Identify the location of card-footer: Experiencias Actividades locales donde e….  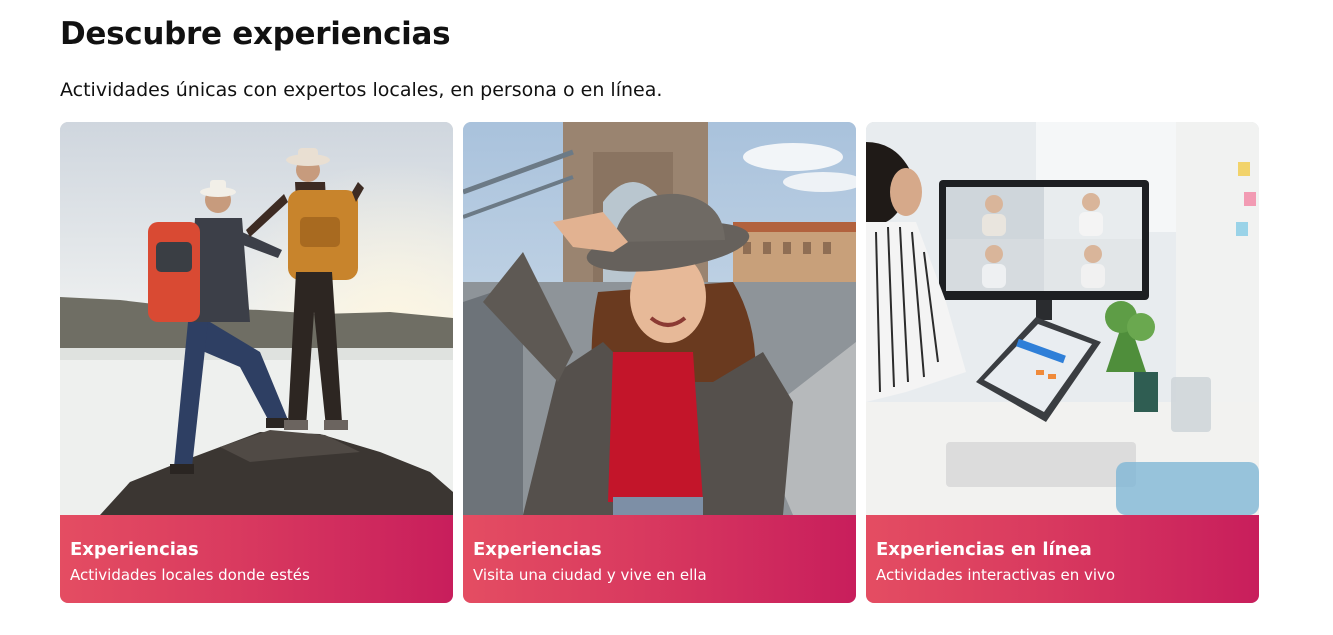
(256, 559).